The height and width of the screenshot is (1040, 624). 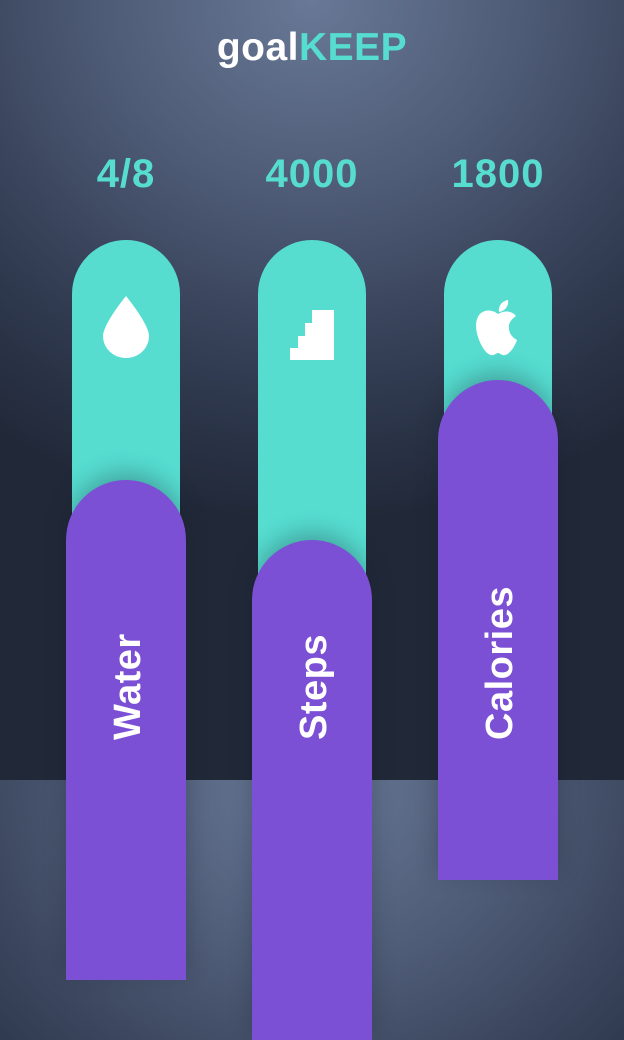 I want to click on water-drop-icon, so click(x=126, y=327).